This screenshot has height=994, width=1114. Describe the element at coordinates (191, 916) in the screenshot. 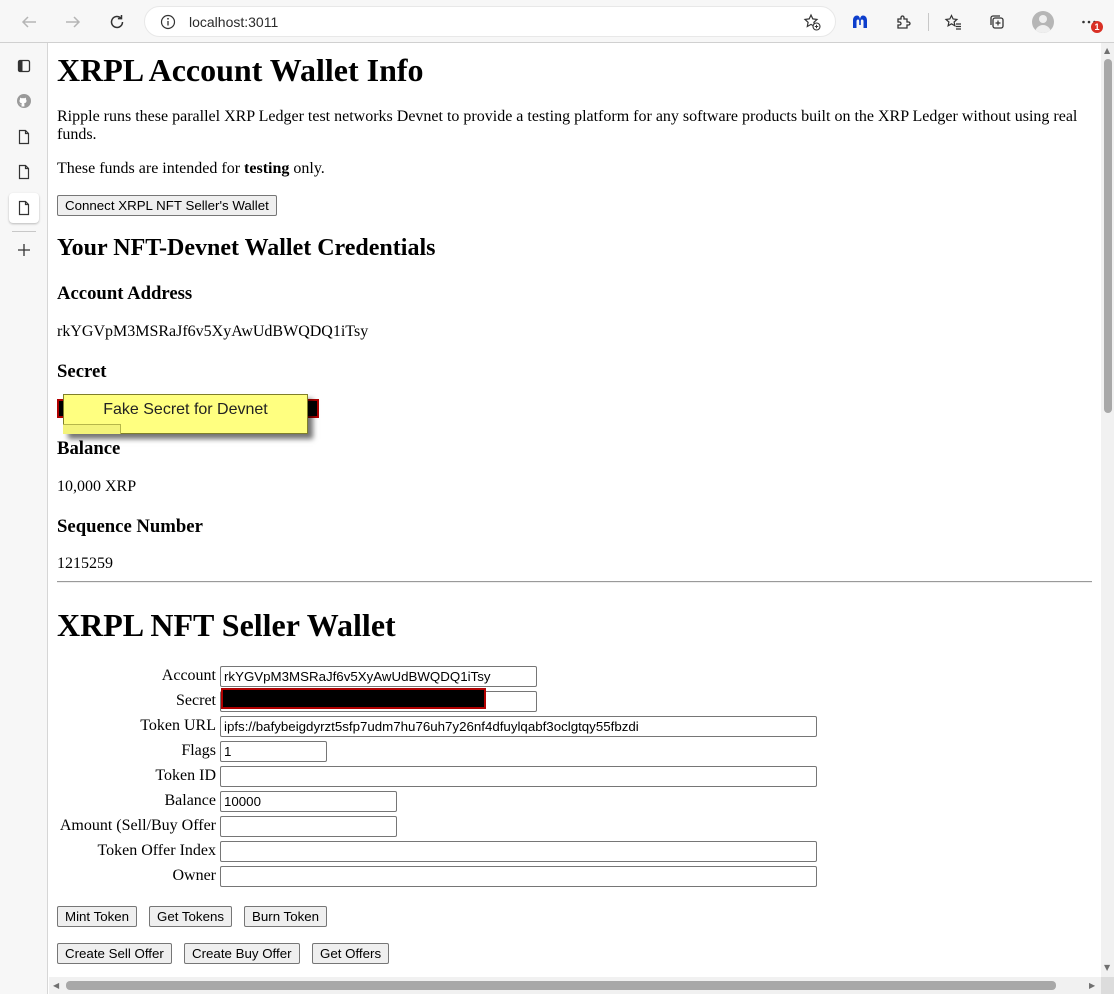

I see `get-tokens-button: Get Tokens` at that location.